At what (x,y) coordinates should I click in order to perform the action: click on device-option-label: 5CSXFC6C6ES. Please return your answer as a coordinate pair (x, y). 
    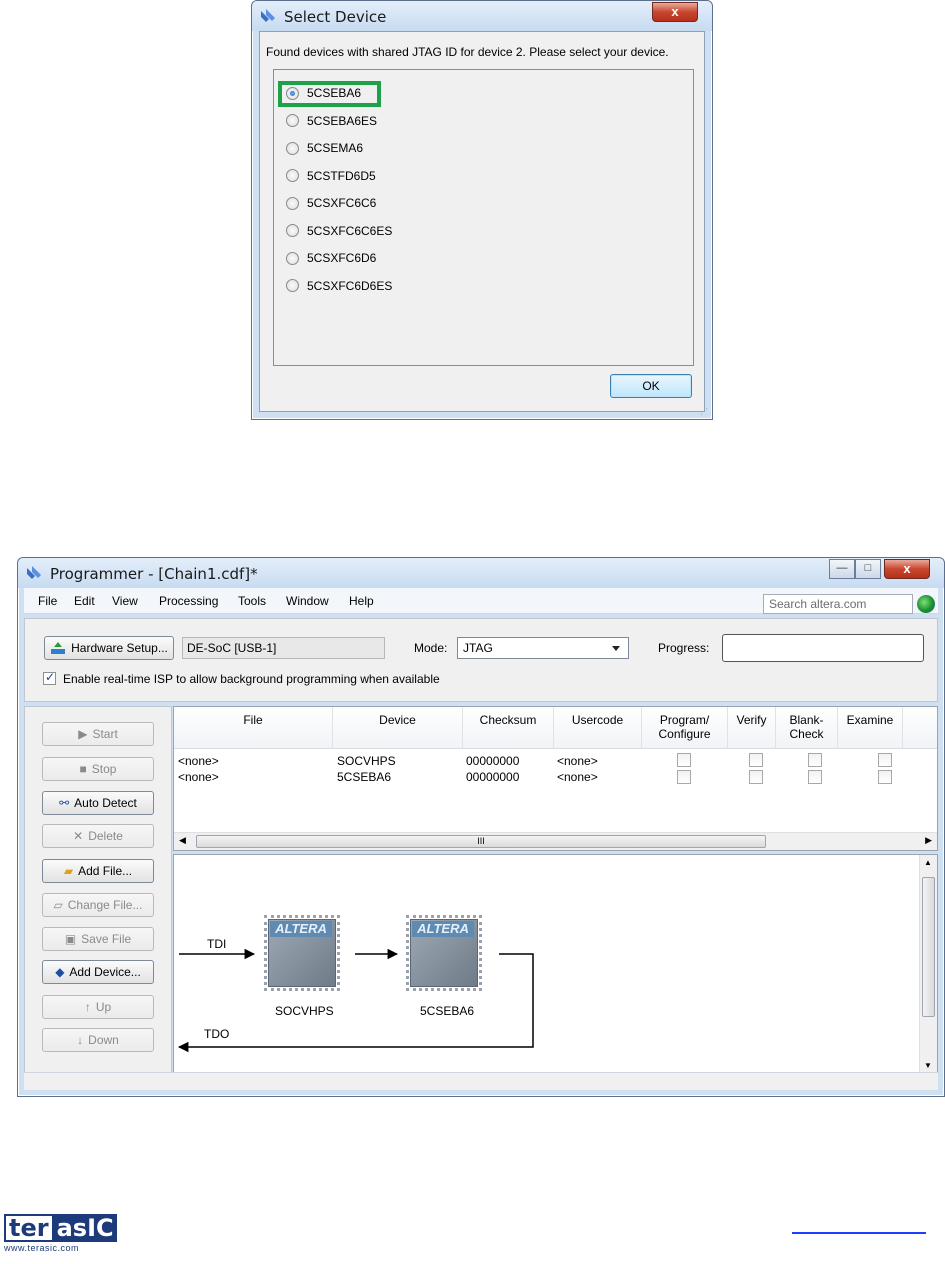
    Looking at the image, I should click on (350, 230).